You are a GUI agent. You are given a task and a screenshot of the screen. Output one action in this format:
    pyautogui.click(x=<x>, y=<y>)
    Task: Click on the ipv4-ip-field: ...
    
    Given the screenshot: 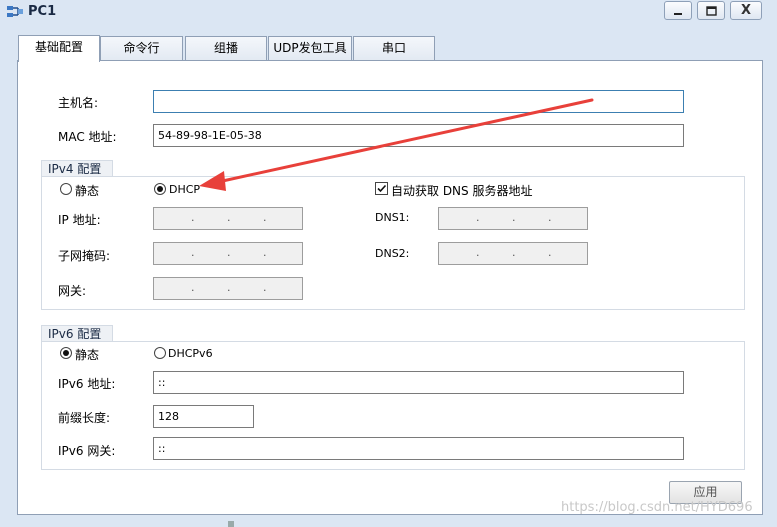 What is the action you would take?
    pyautogui.click(x=228, y=218)
    